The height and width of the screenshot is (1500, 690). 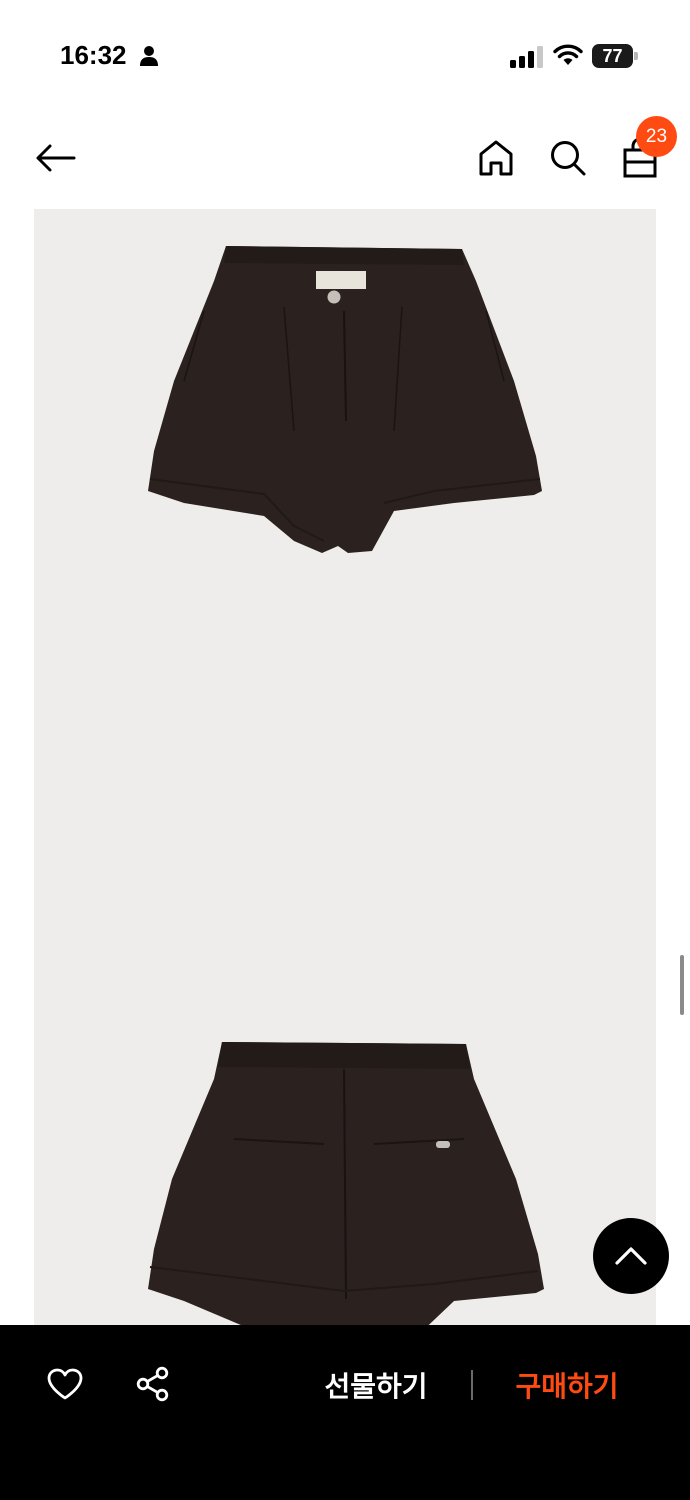 I want to click on person-icon, so click(x=149, y=56).